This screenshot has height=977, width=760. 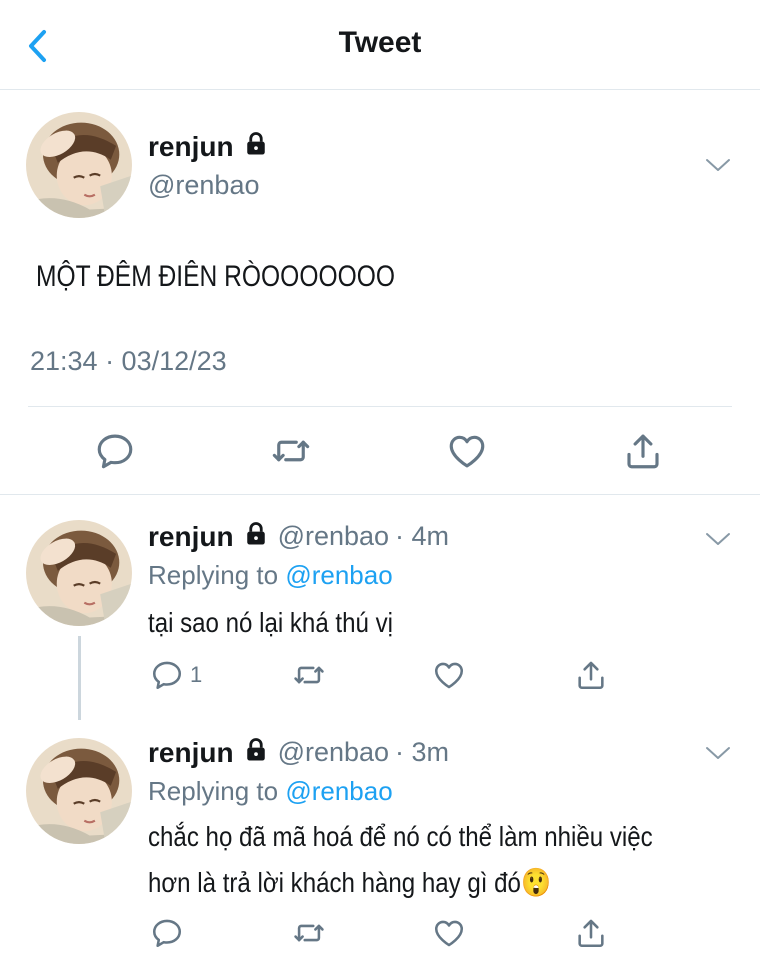 I want to click on reply-count: 1, so click(x=196, y=674).